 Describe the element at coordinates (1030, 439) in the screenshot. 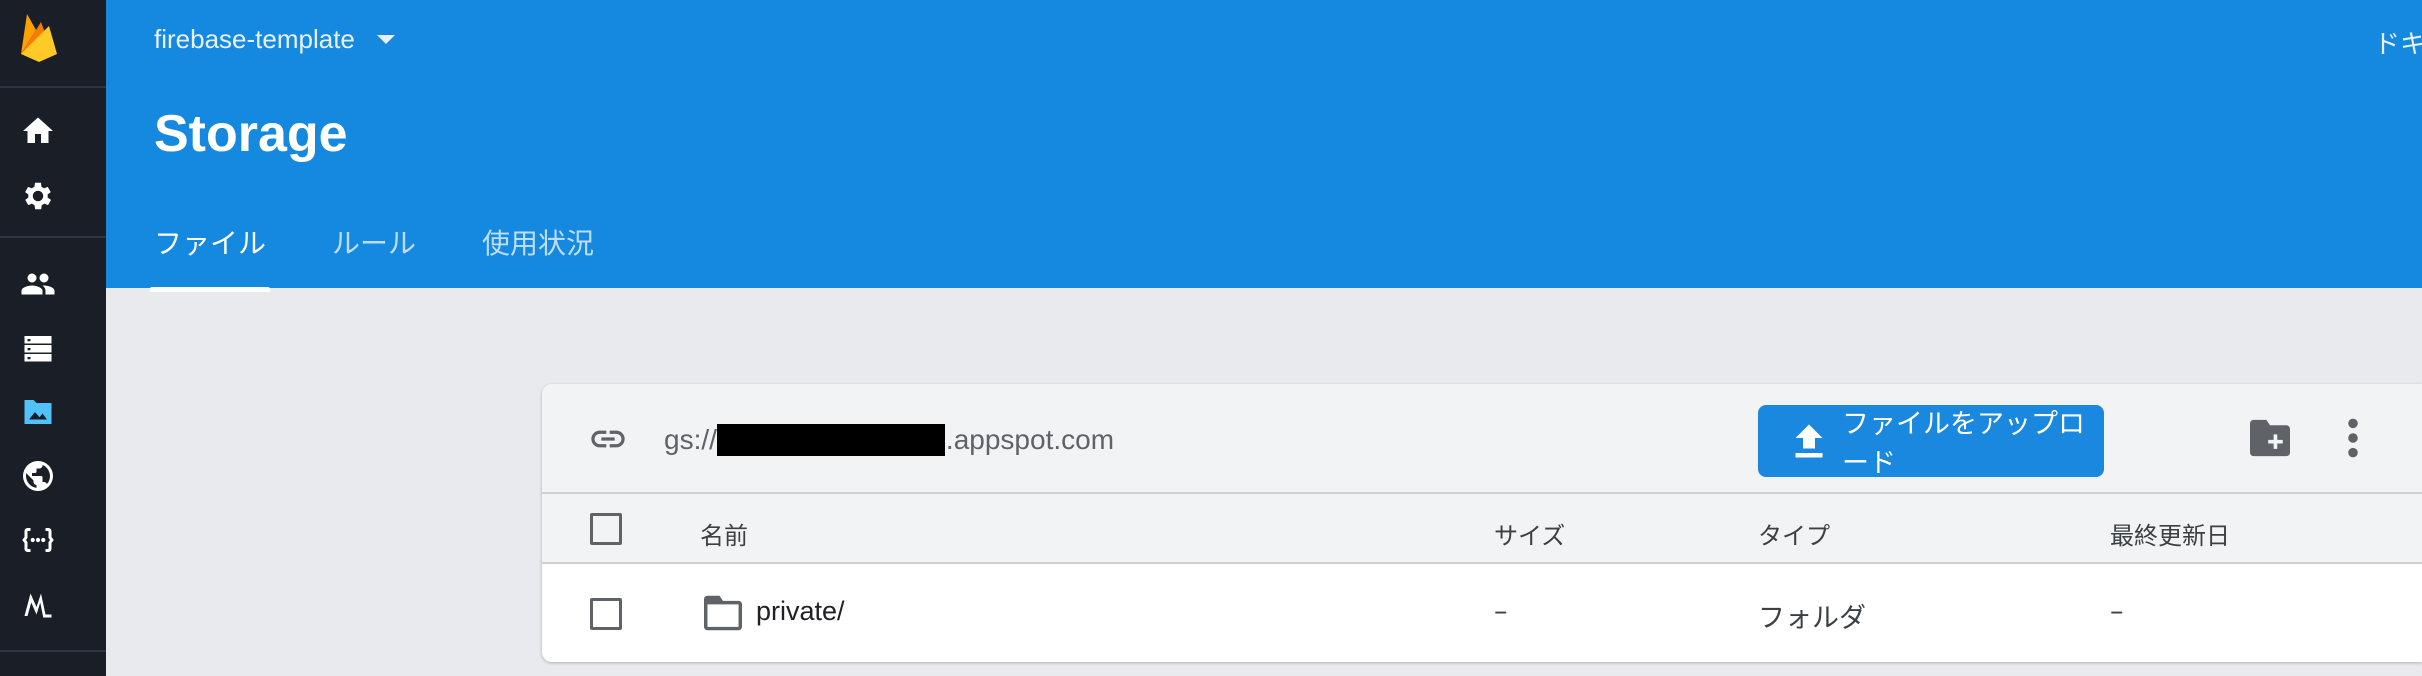

I see `bucket-suffix: .appspot.com` at that location.